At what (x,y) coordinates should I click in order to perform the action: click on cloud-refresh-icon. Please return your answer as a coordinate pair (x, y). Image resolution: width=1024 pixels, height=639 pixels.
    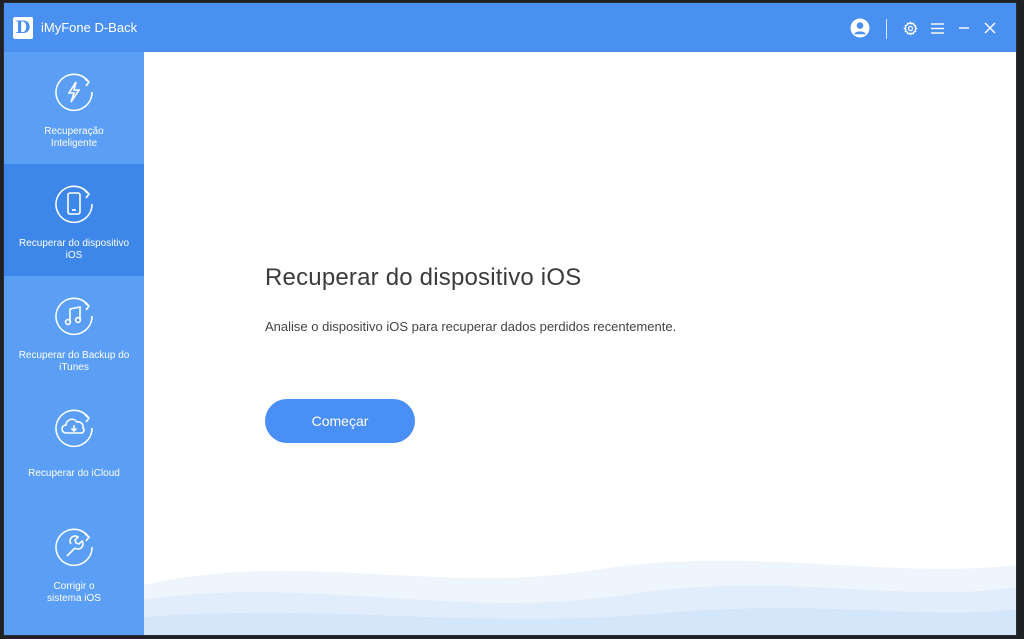
    Looking at the image, I should click on (74, 428).